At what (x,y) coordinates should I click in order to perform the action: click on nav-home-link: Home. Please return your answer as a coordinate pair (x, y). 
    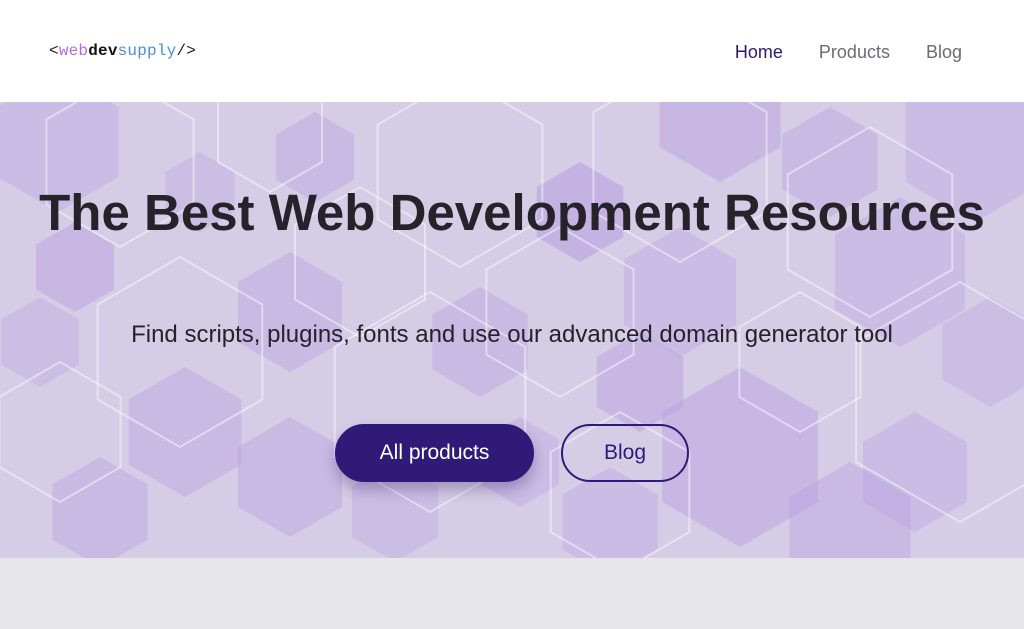
    Looking at the image, I should click on (759, 52).